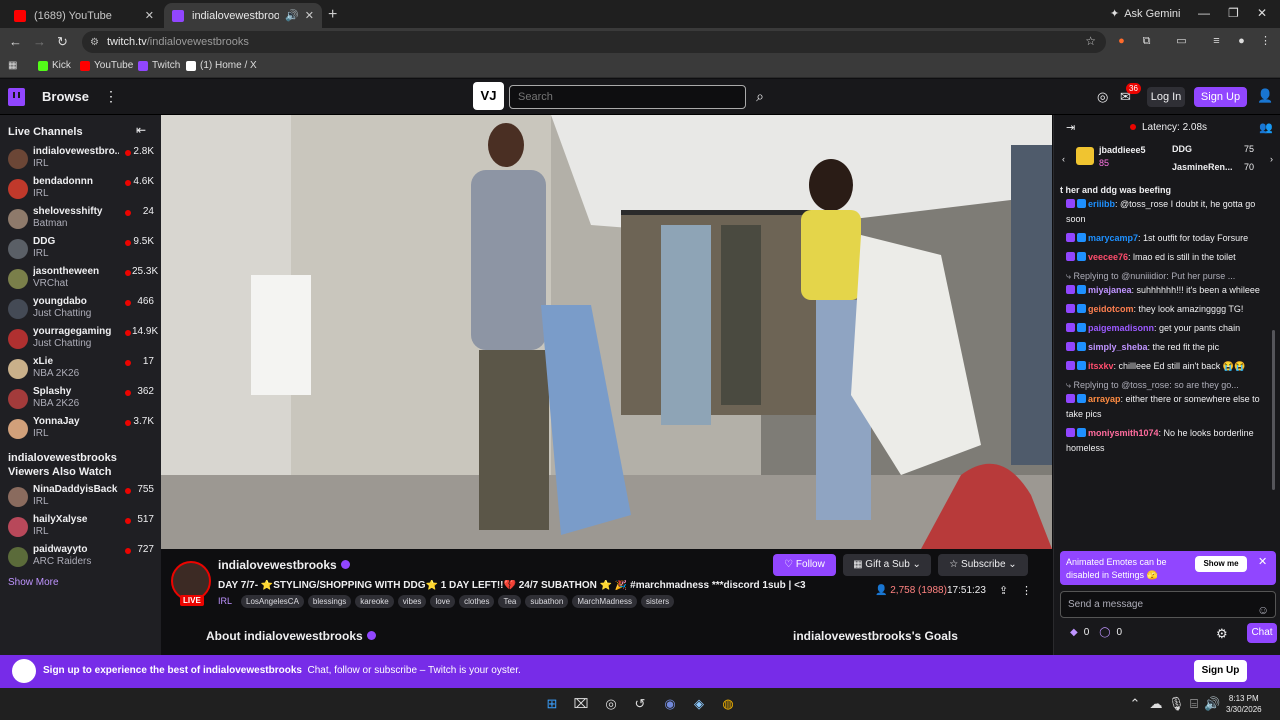 The height and width of the screenshot is (720, 1280). Describe the element at coordinates (1181, 41) in the screenshot. I see `cast-icon: ▭` at that location.